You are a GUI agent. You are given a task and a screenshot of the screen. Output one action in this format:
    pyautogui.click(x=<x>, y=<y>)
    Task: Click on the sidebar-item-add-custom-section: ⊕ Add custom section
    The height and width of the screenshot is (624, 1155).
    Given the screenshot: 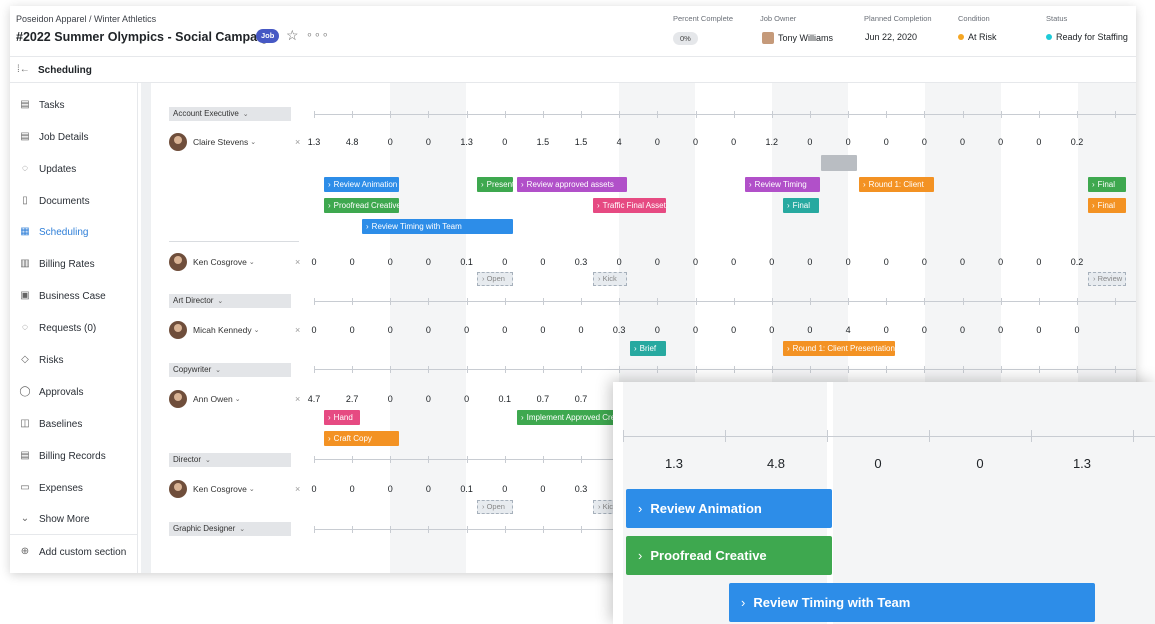 What is the action you would take?
    pyautogui.click(x=74, y=552)
    